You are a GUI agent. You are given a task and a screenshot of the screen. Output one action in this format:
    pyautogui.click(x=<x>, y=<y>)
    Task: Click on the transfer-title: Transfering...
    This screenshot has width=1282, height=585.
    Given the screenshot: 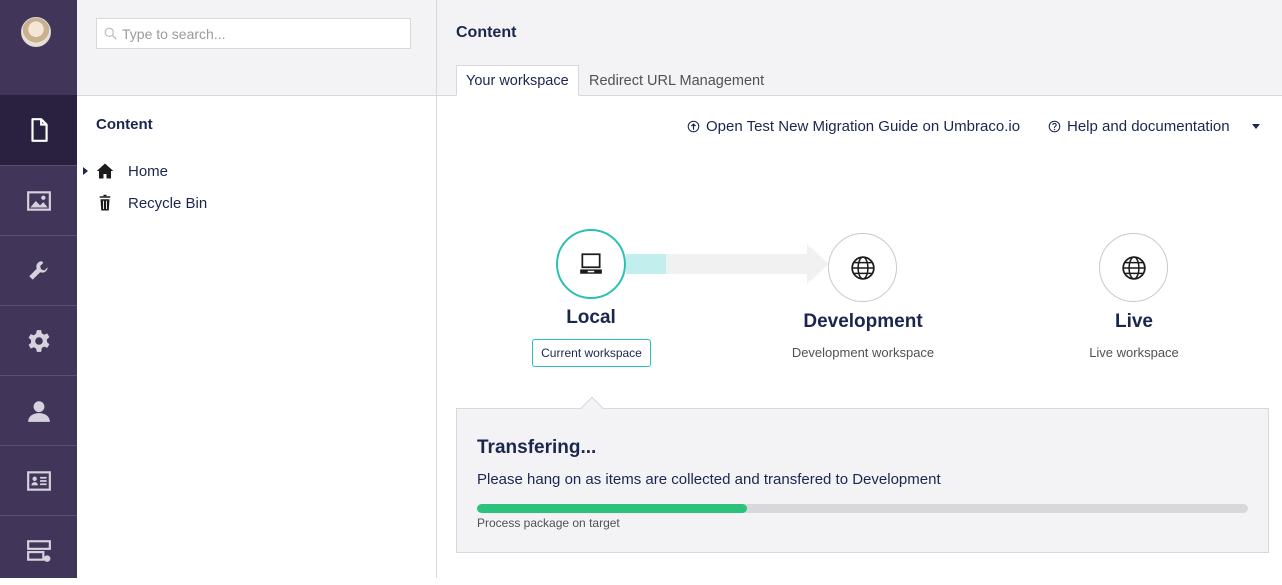 What is the action you would take?
    pyautogui.click(x=537, y=447)
    